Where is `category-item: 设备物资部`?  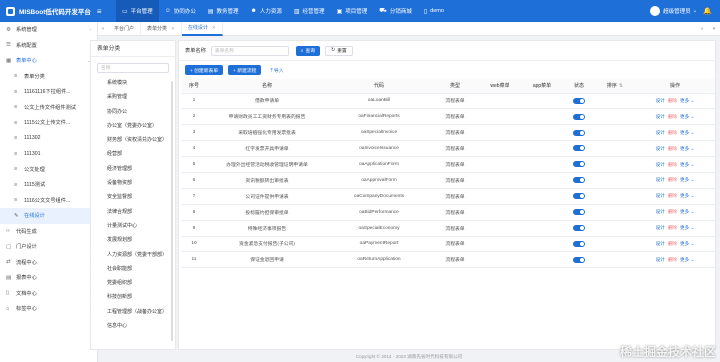
category-item: 设备物资部 is located at coordinates (133, 183).